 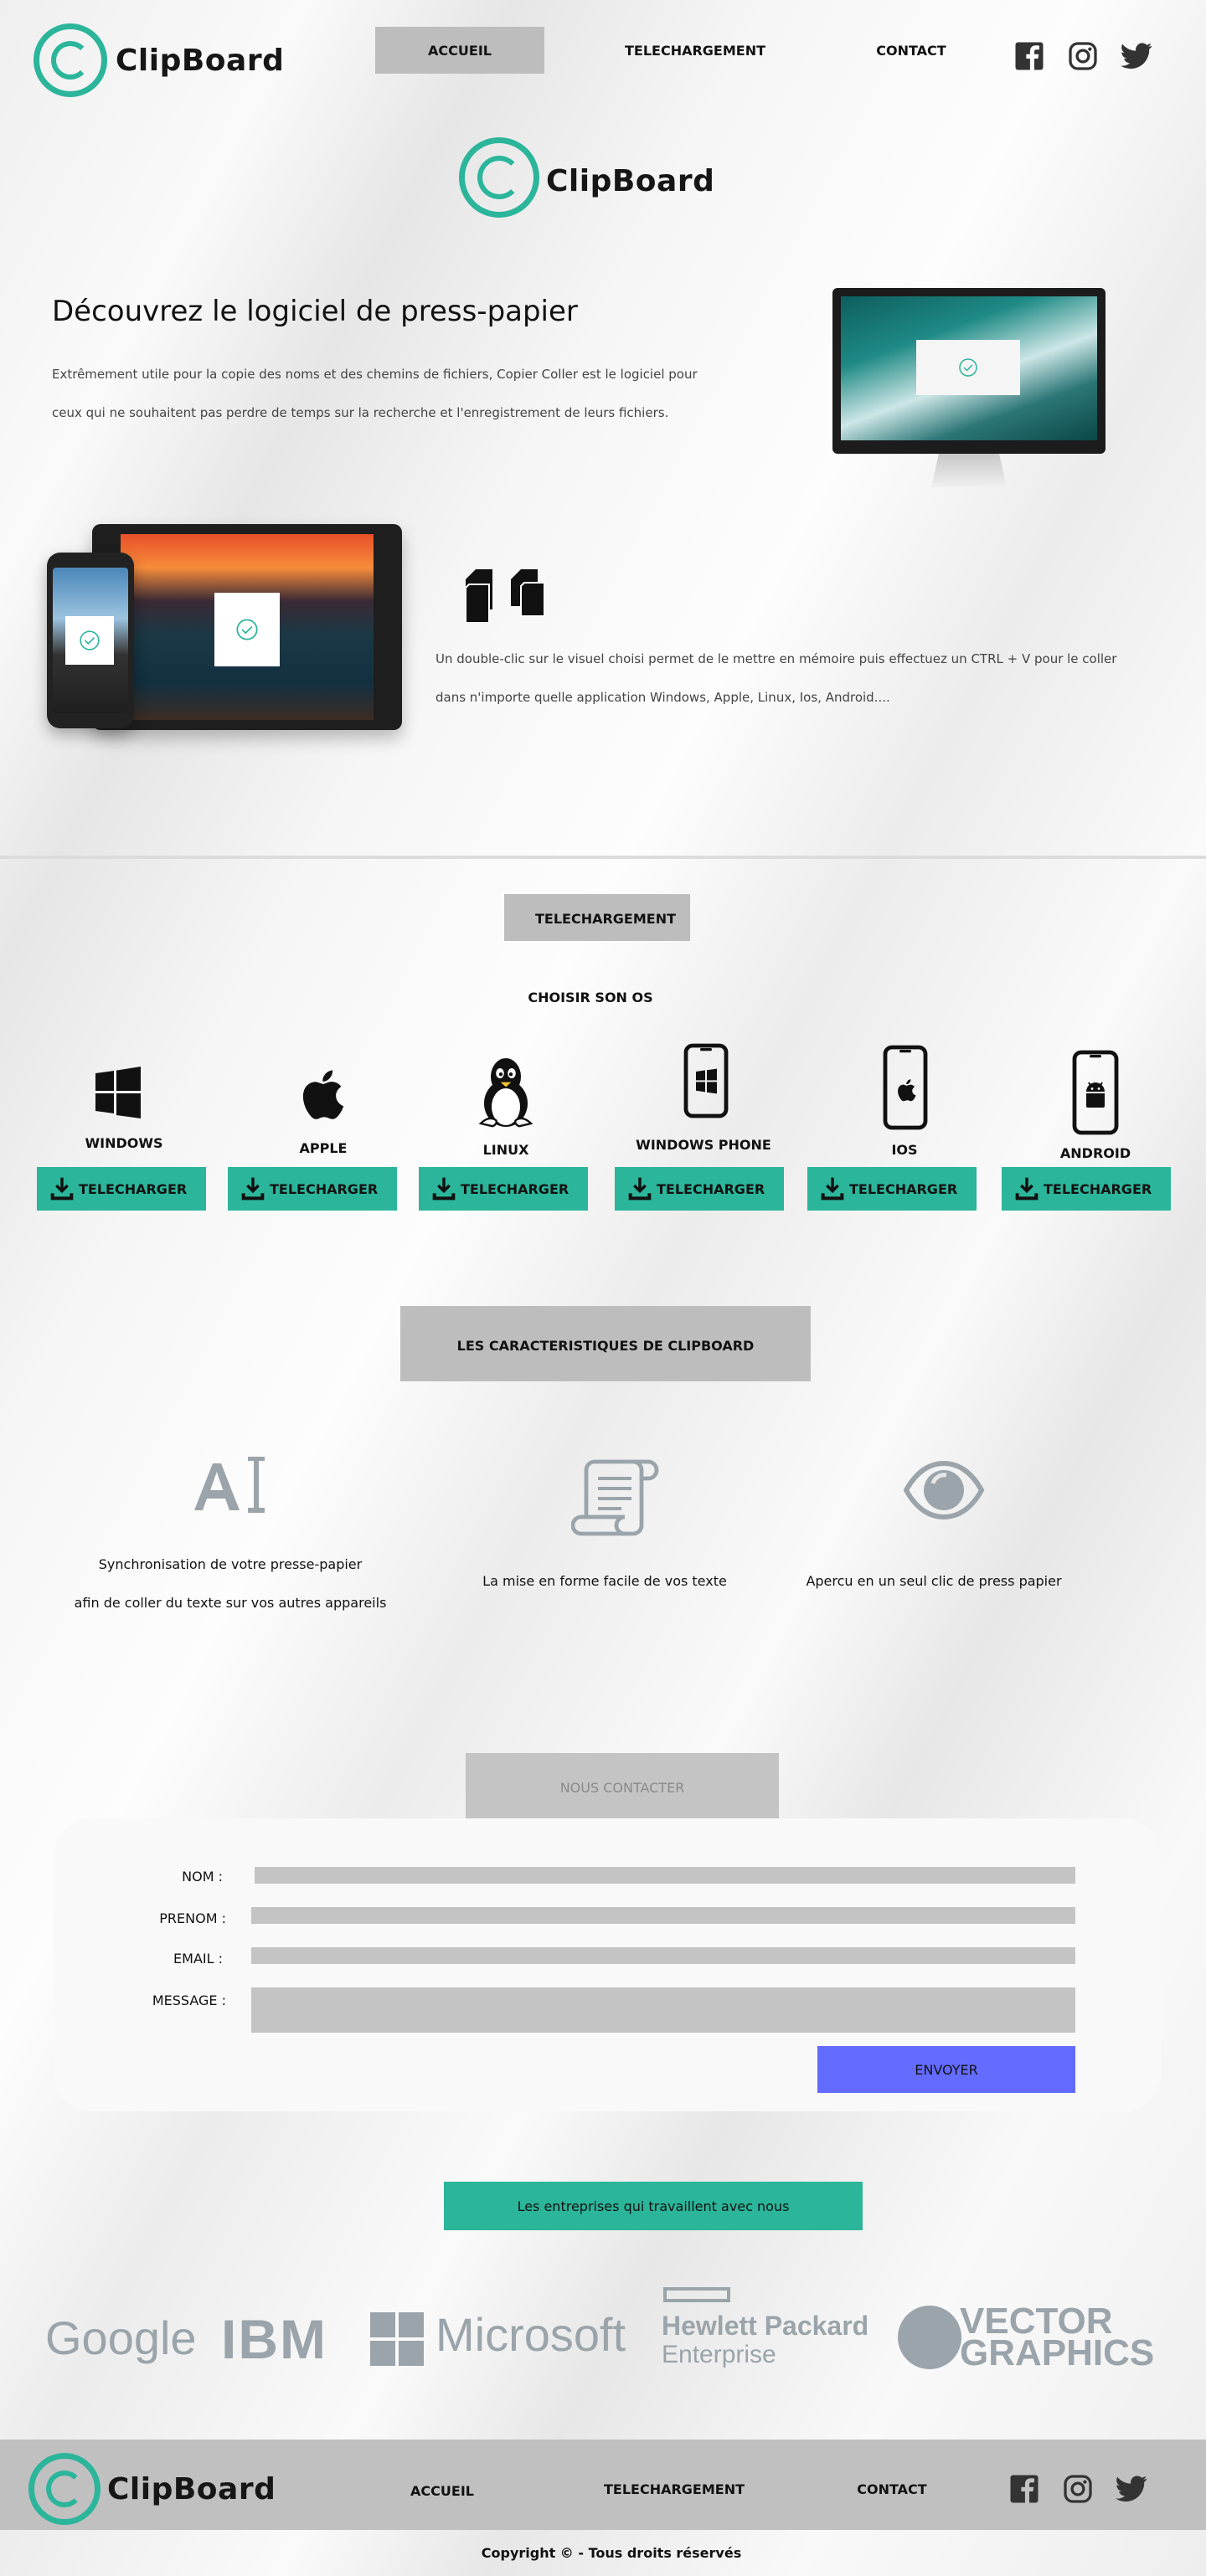 What do you see at coordinates (232, 1487) in the screenshot?
I see `text-ai-icon` at bounding box center [232, 1487].